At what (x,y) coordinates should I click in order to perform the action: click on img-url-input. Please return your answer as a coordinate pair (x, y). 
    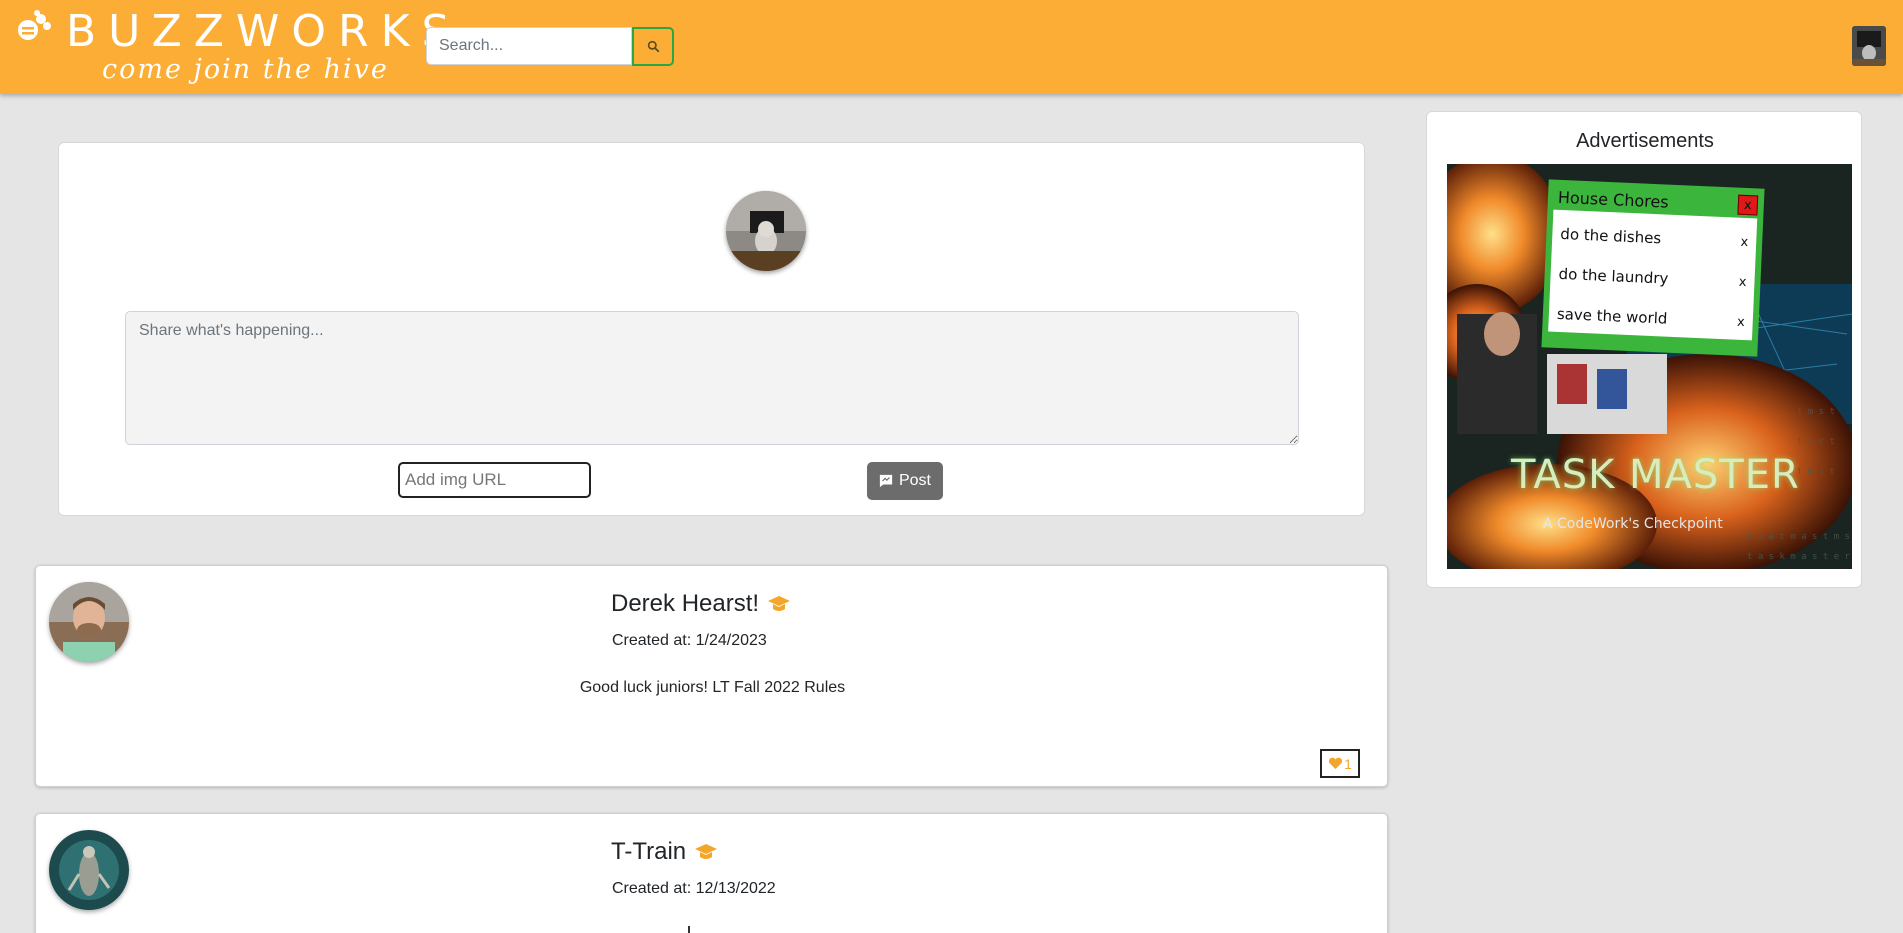
    Looking at the image, I should click on (494, 480).